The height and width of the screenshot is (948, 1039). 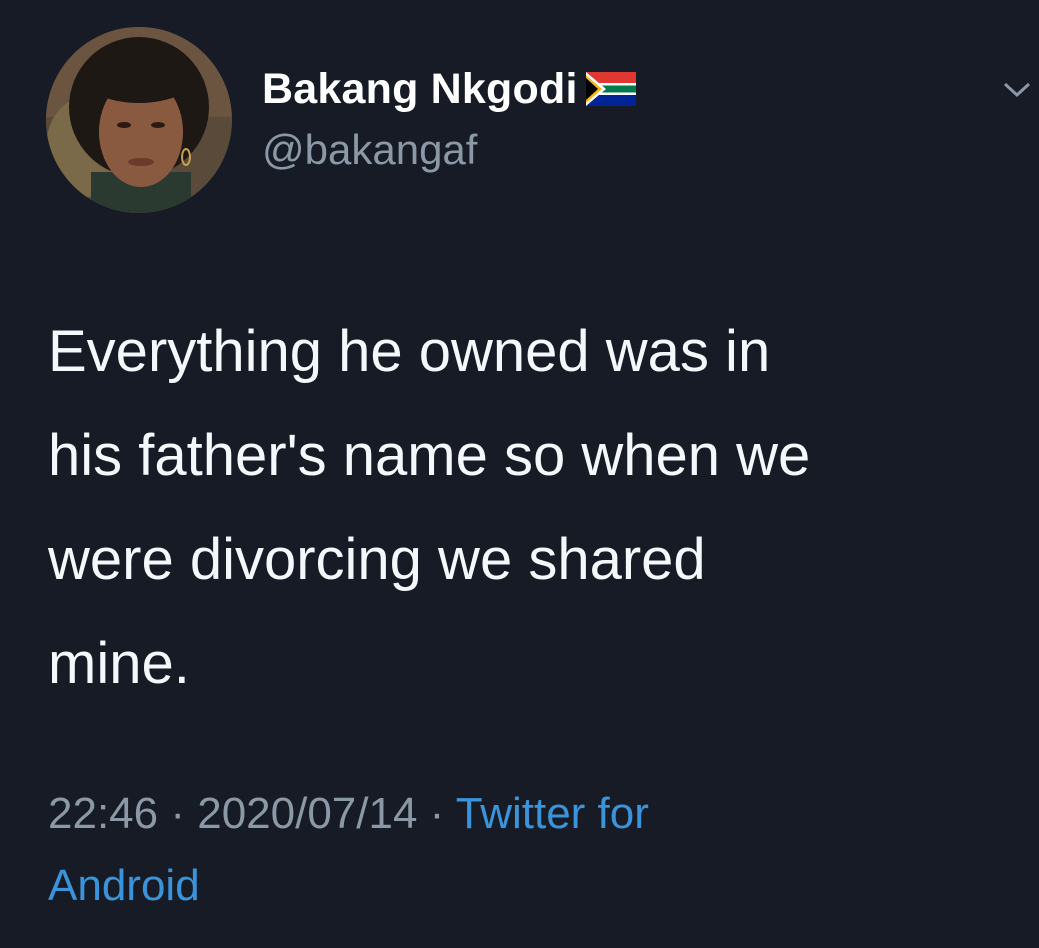 What do you see at coordinates (103, 813) in the screenshot?
I see `tweet-time: 22:46` at bounding box center [103, 813].